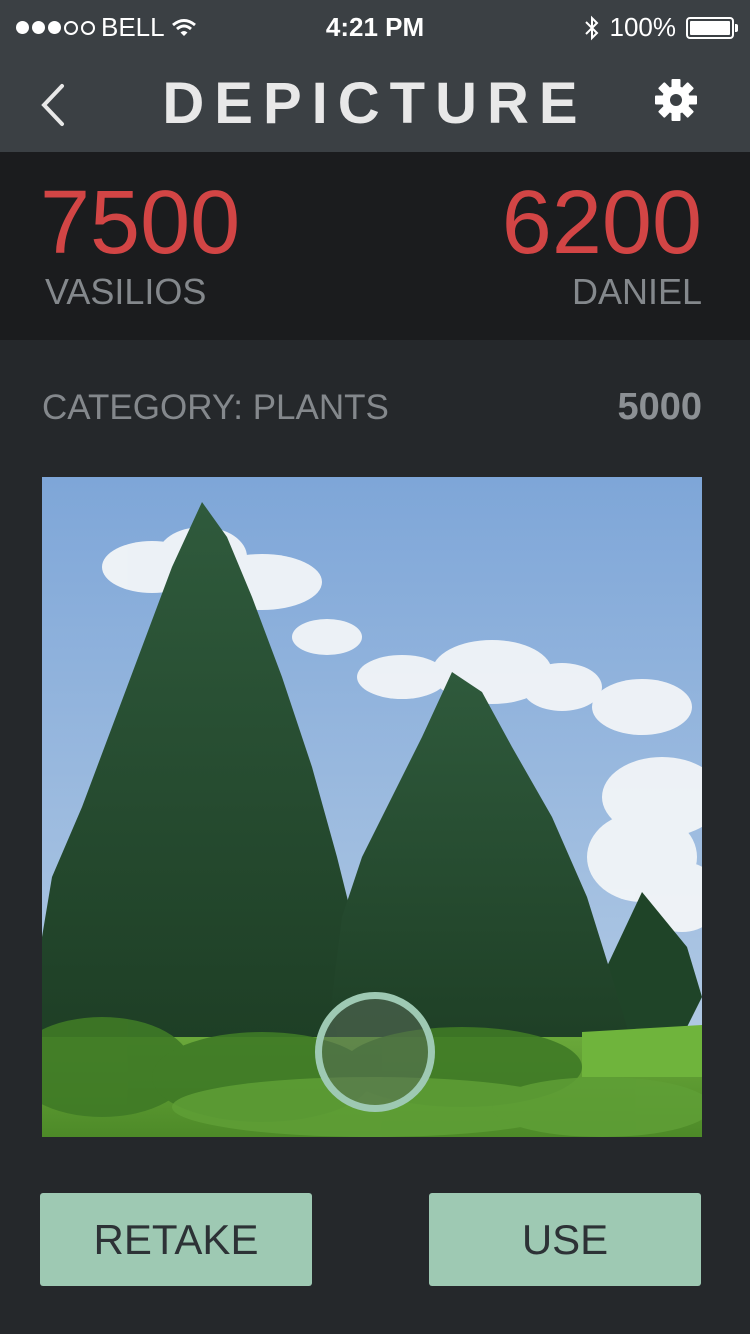  What do you see at coordinates (565, 1239) in the screenshot?
I see `use-button: USE` at bounding box center [565, 1239].